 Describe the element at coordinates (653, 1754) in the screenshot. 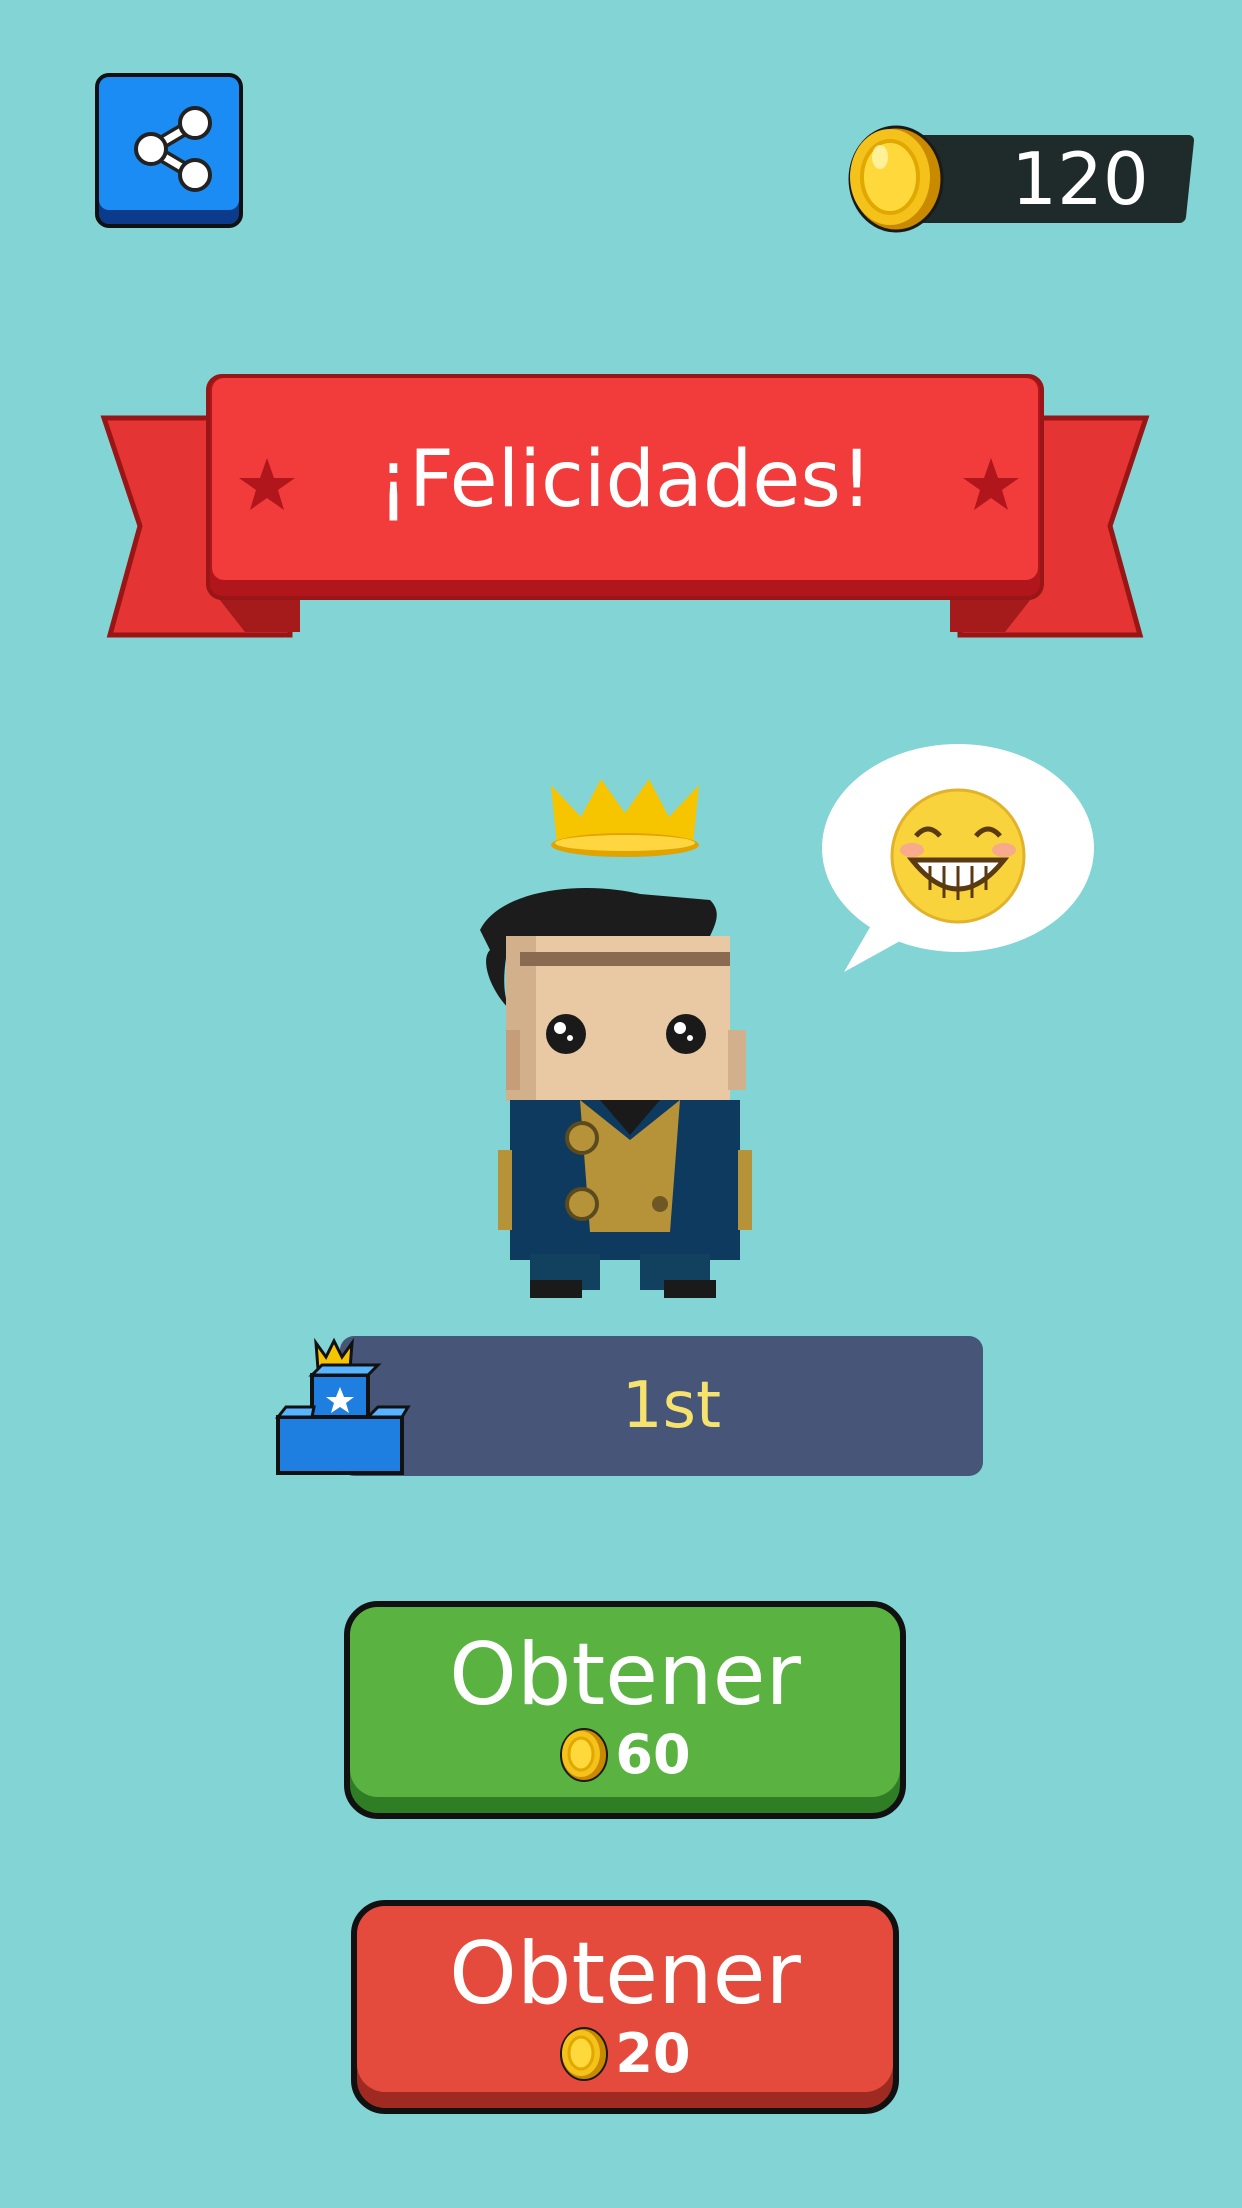

I see `price-value: 60` at that location.